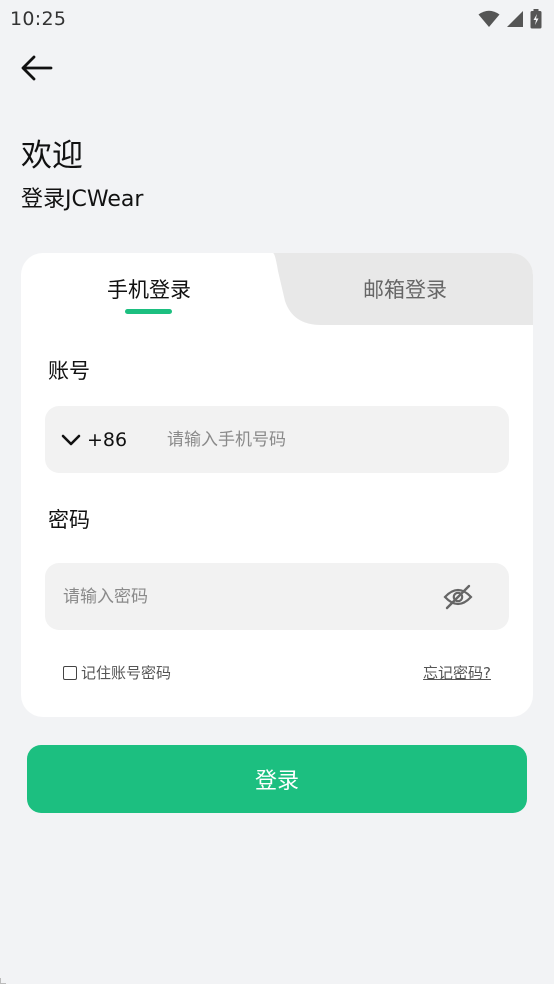  Describe the element at coordinates (3, 981) in the screenshot. I see `corner-mark` at that location.